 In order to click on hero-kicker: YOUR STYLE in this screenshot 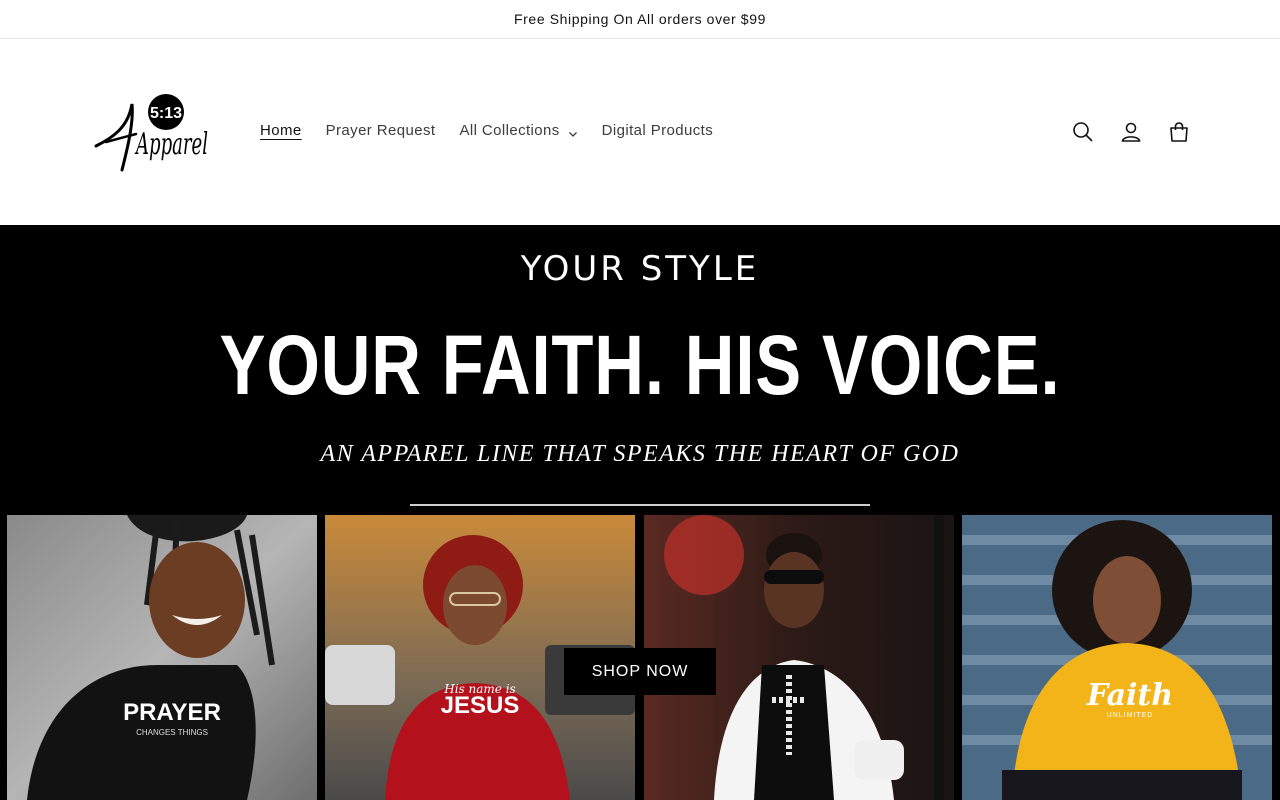, I will do `click(640, 269)`.